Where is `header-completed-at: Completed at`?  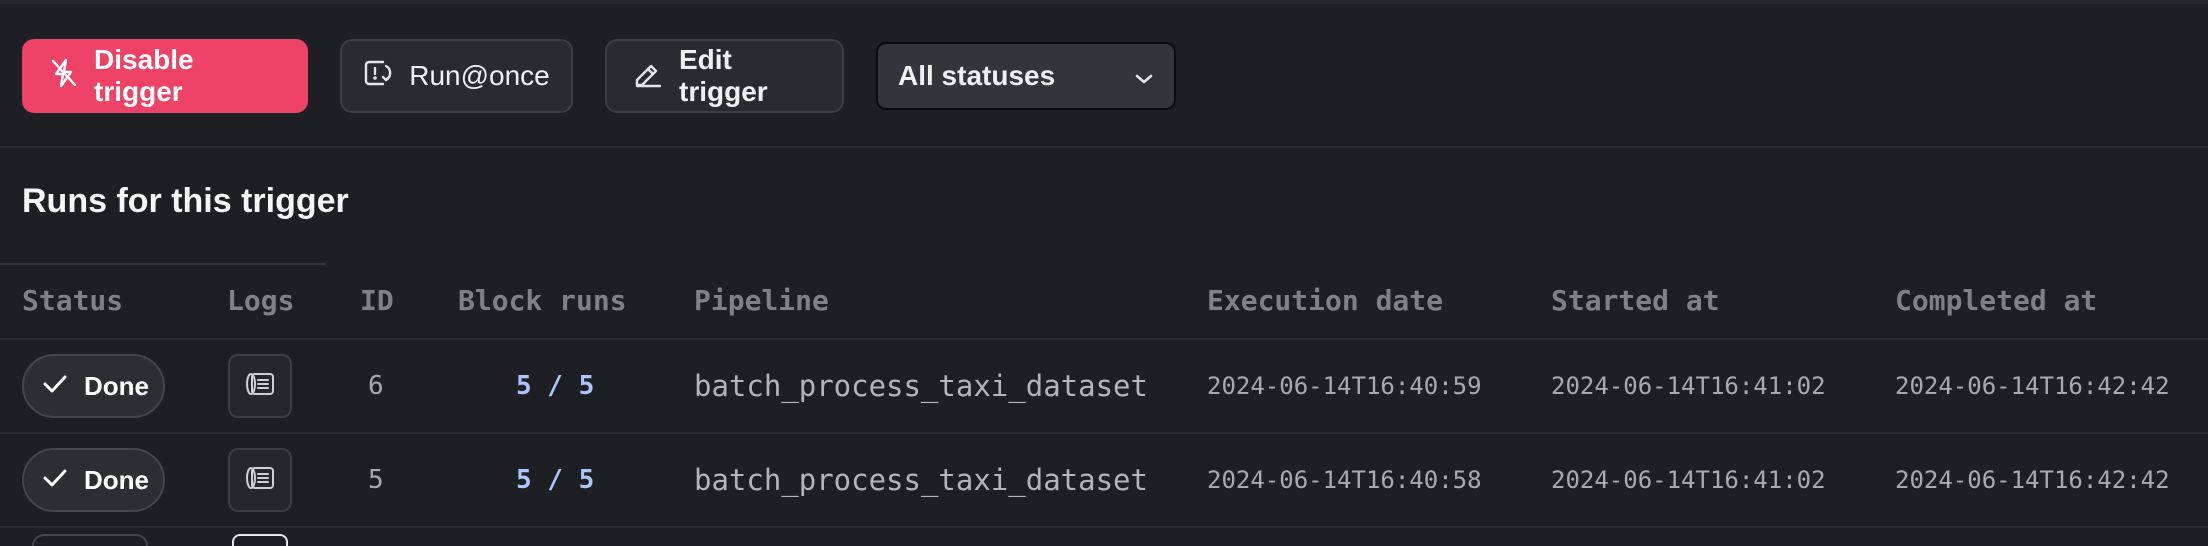 header-completed-at: Completed at is located at coordinates (1996, 300).